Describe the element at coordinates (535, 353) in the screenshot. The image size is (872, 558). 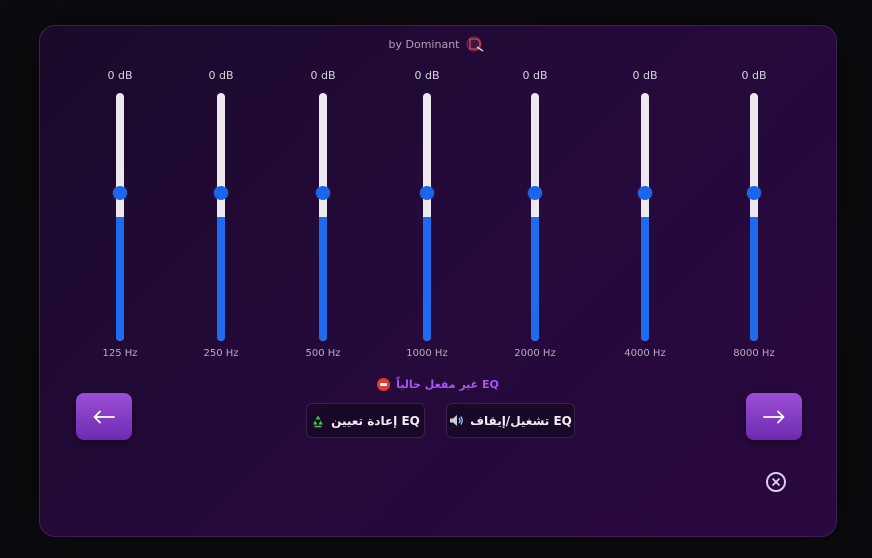
I see `band-frequency-label: 2000 Hz` at that location.